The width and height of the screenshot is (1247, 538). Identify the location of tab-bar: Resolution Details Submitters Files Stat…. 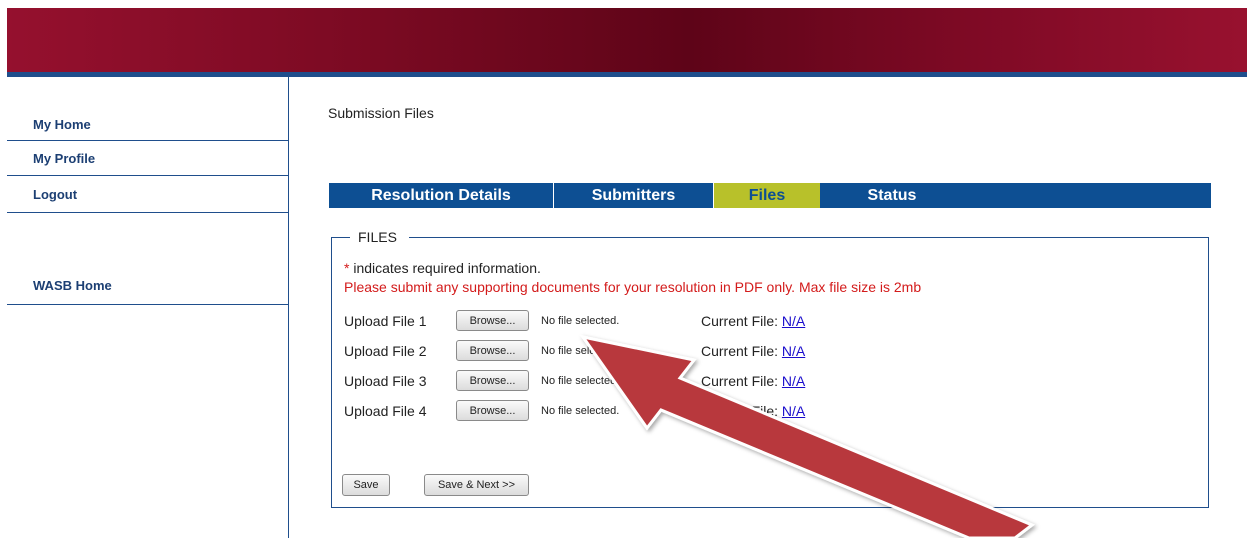
(770, 195).